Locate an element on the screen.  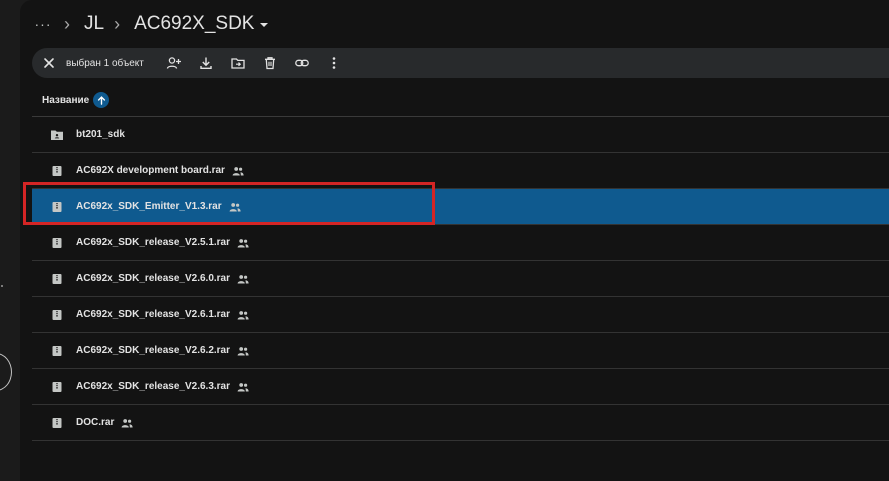
download-icon is located at coordinates (206, 63).